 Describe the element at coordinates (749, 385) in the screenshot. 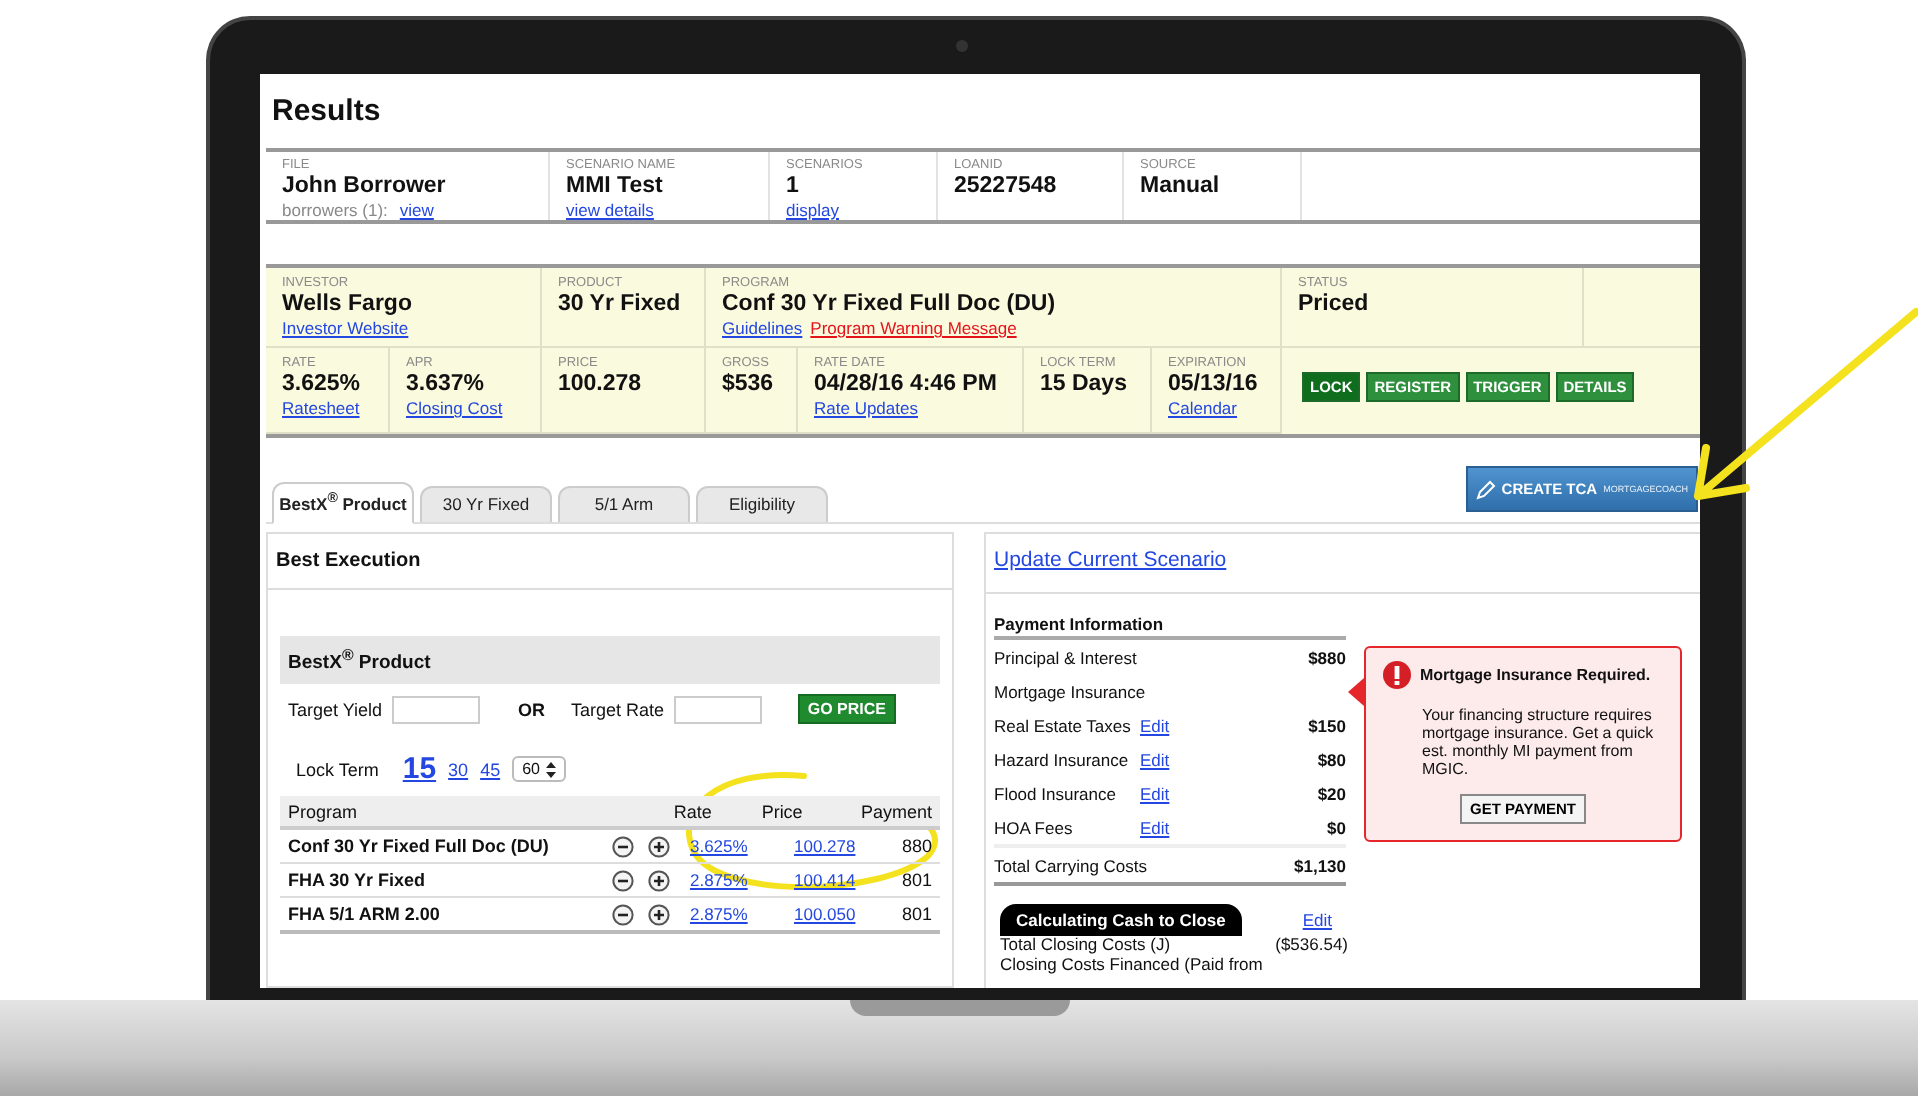

I see `field-value: $536` at that location.